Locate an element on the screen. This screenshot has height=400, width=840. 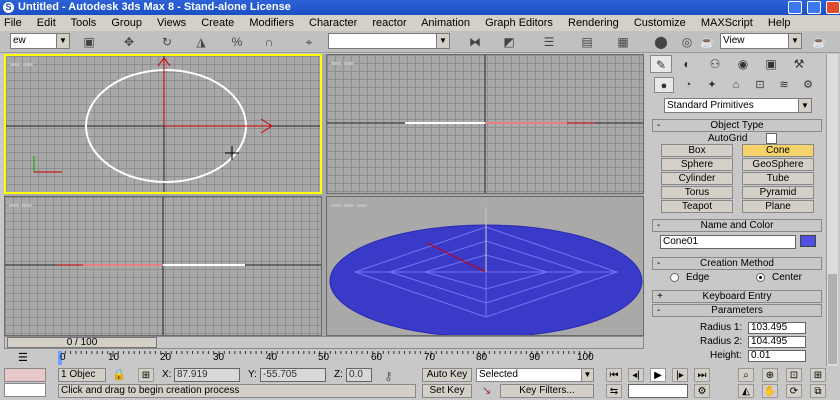
pyramid-button: Pyramid is located at coordinates (778, 192).